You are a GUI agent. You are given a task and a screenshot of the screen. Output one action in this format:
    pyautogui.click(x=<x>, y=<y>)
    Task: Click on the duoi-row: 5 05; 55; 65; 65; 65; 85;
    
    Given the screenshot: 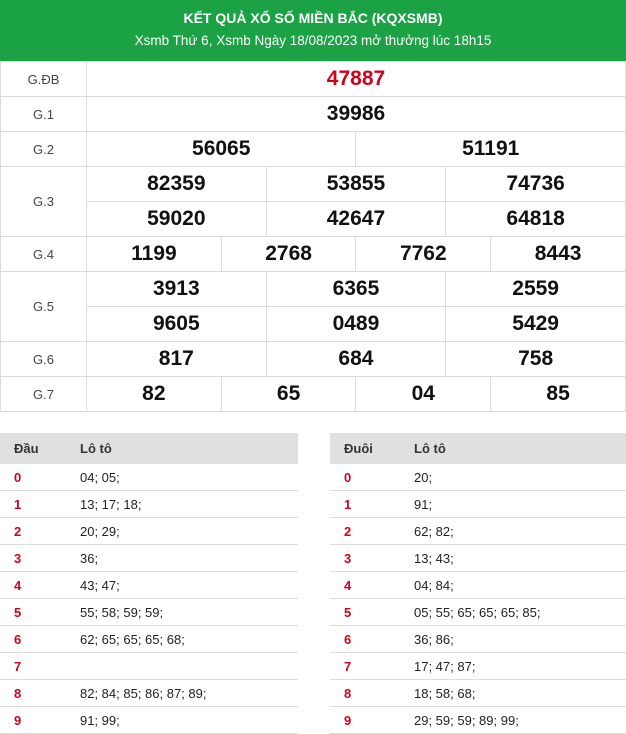 What is the action you would take?
    pyautogui.click(x=478, y=612)
    